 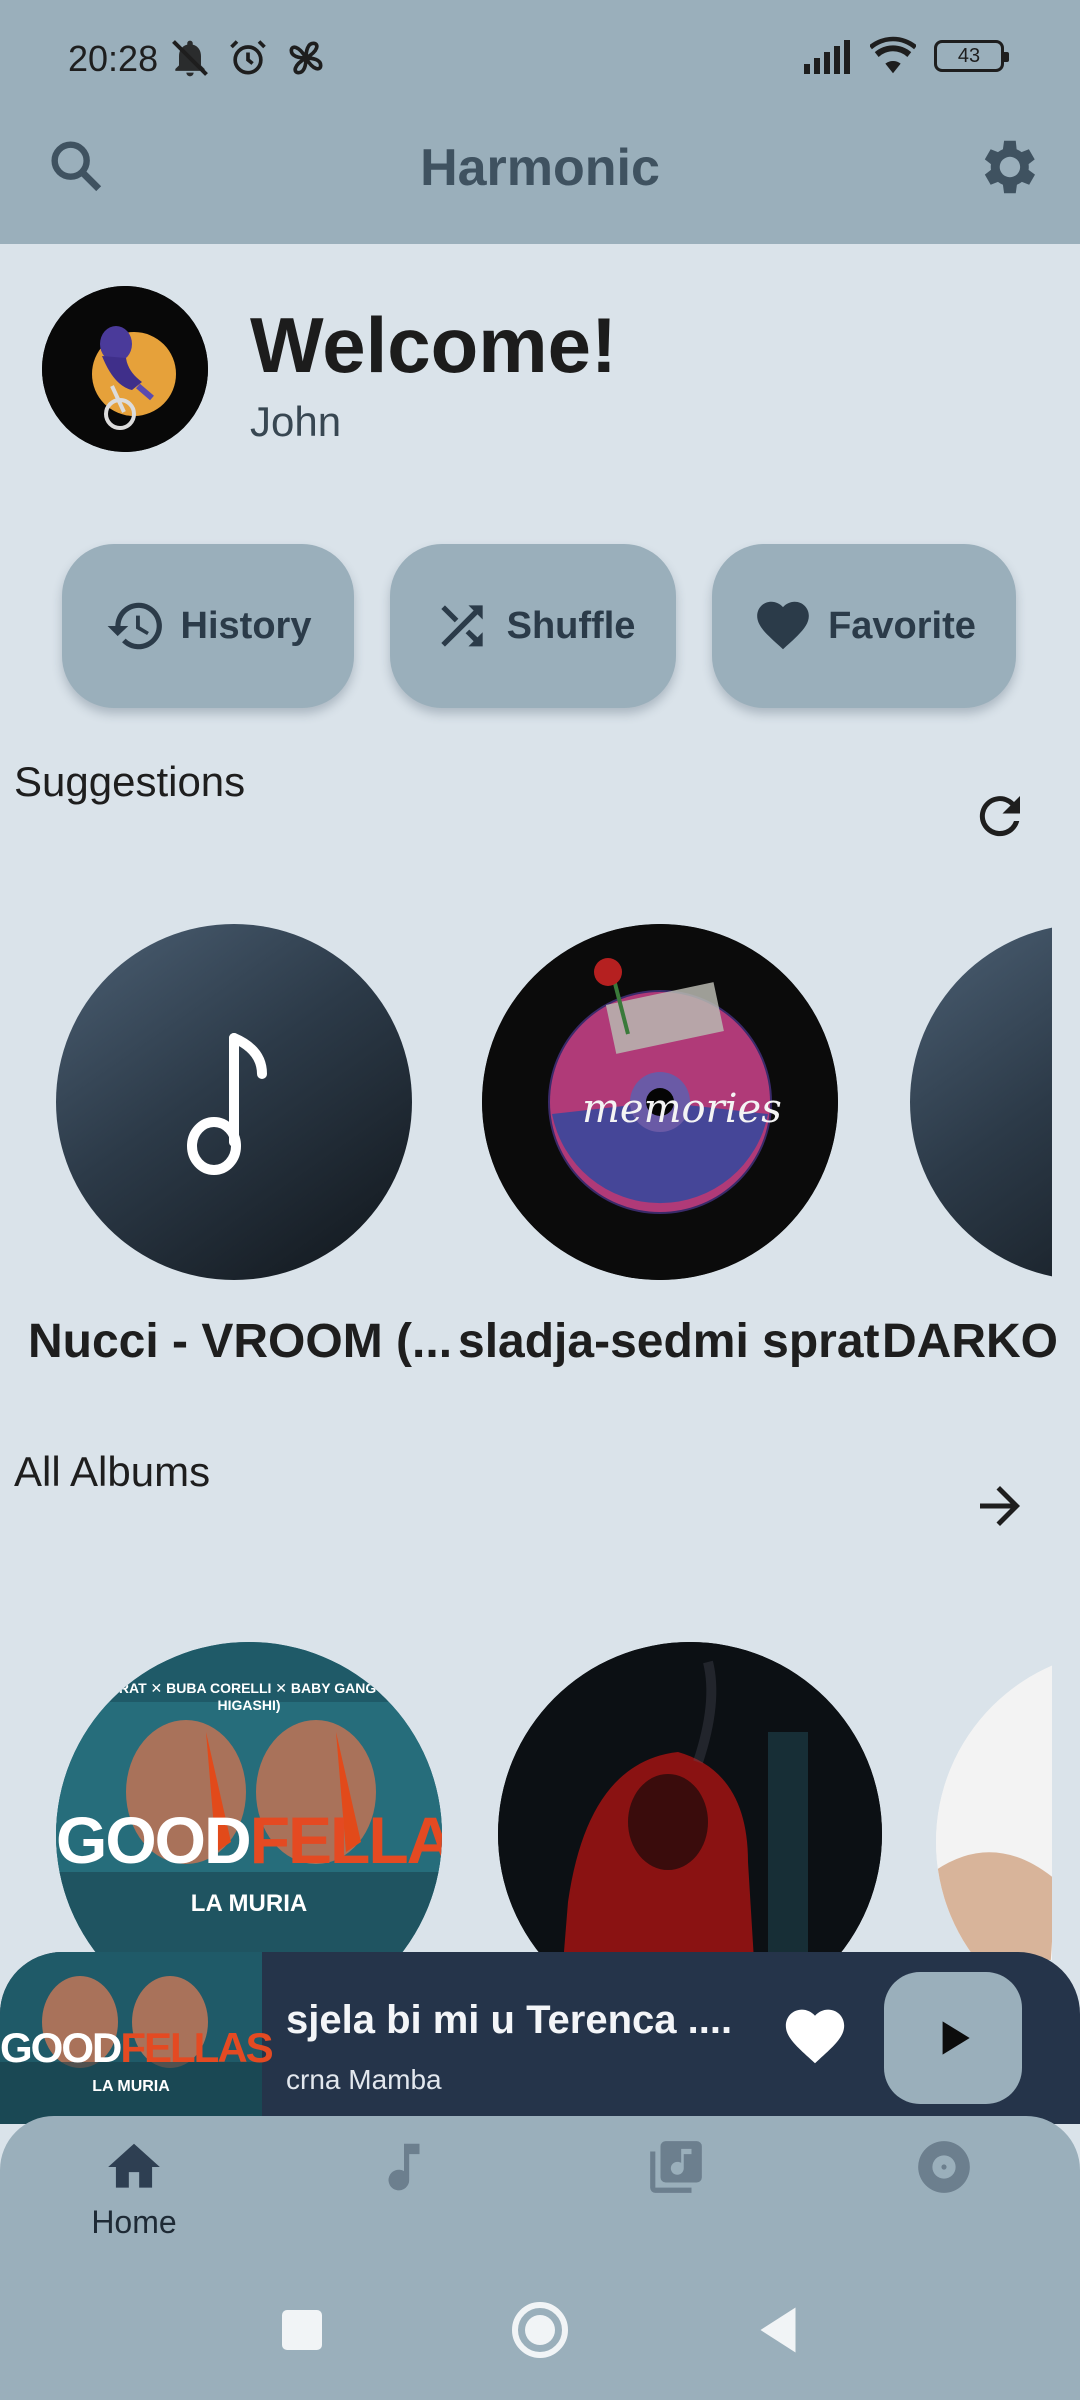 What do you see at coordinates (1000, 816) in the screenshot?
I see `refresh-icon` at bounding box center [1000, 816].